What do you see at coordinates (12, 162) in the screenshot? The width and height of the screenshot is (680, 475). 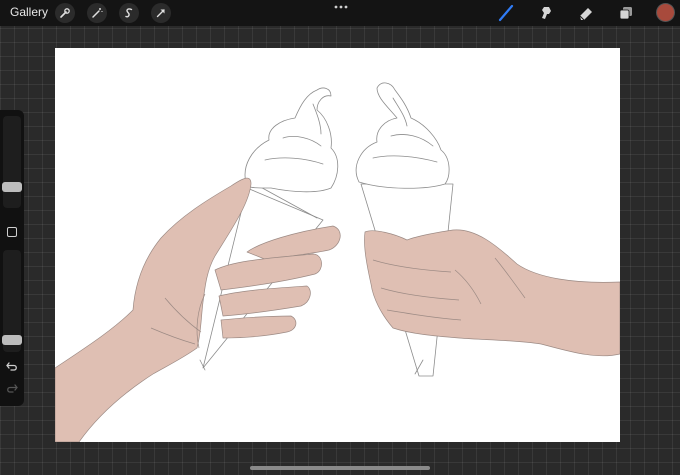 I see `brush-size-slider` at bounding box center [12, 162].